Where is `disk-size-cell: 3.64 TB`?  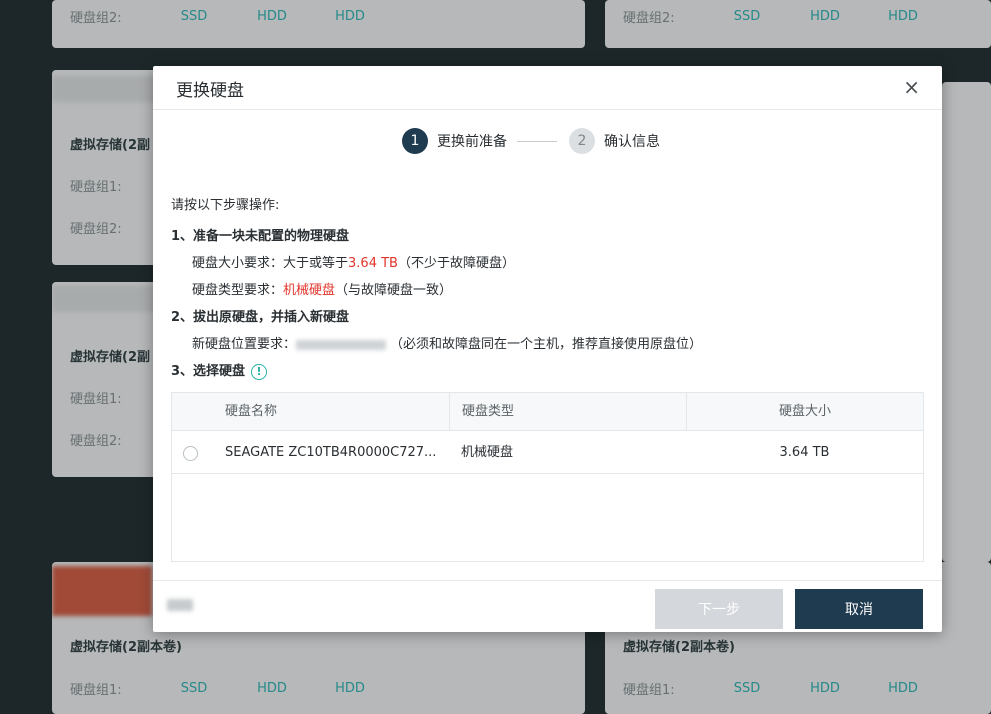
disk-size-cell: 3.64 TB is located at coordinates (804, 452).